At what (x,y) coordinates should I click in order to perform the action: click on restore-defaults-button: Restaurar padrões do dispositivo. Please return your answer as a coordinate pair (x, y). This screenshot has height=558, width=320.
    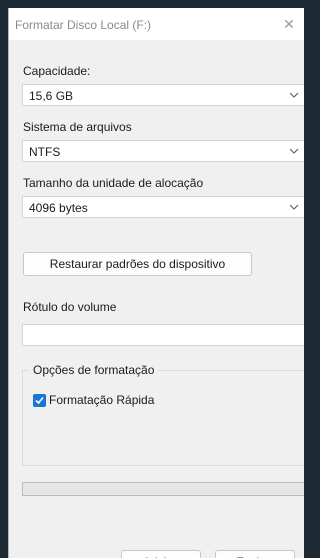
    Looking at the image, I should click on (137, 264).